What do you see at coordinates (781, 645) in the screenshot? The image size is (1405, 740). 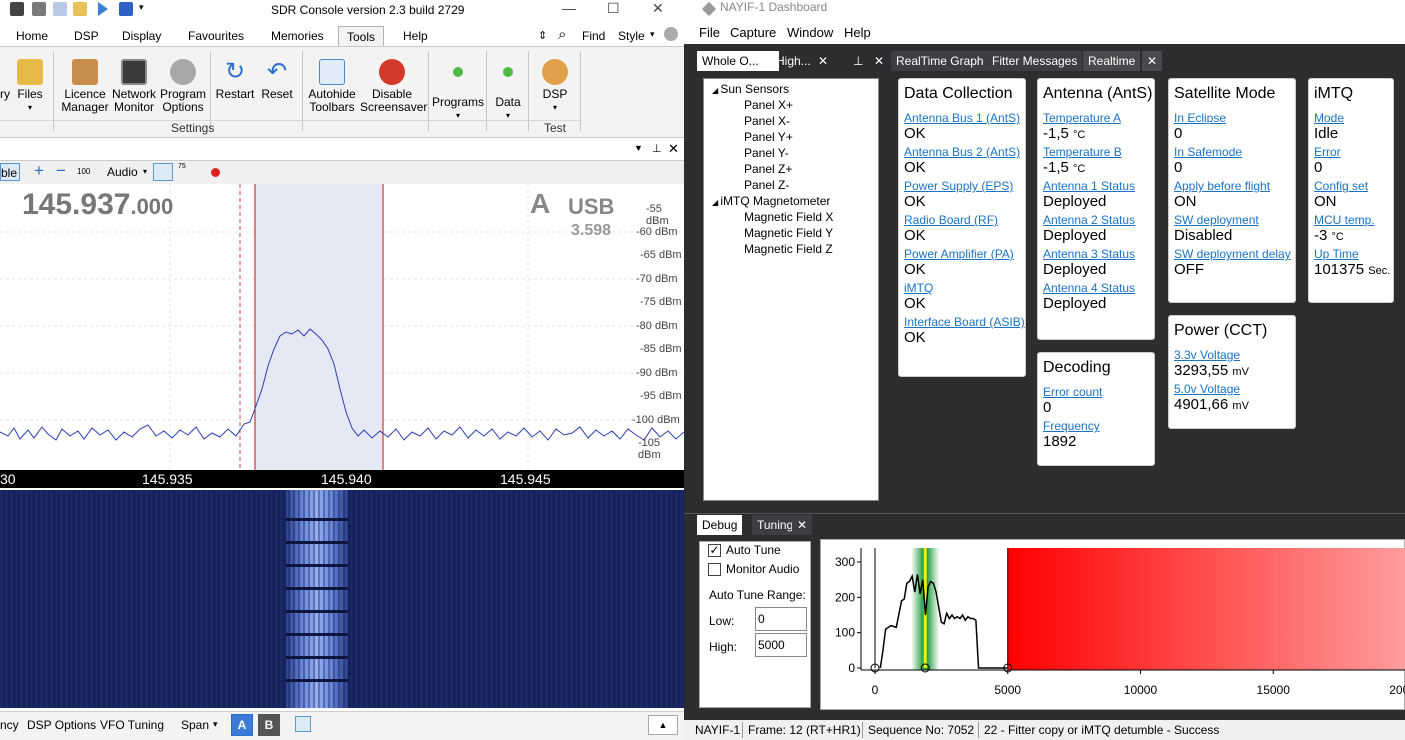 I see `high-input` at bounding box center [781, 645].